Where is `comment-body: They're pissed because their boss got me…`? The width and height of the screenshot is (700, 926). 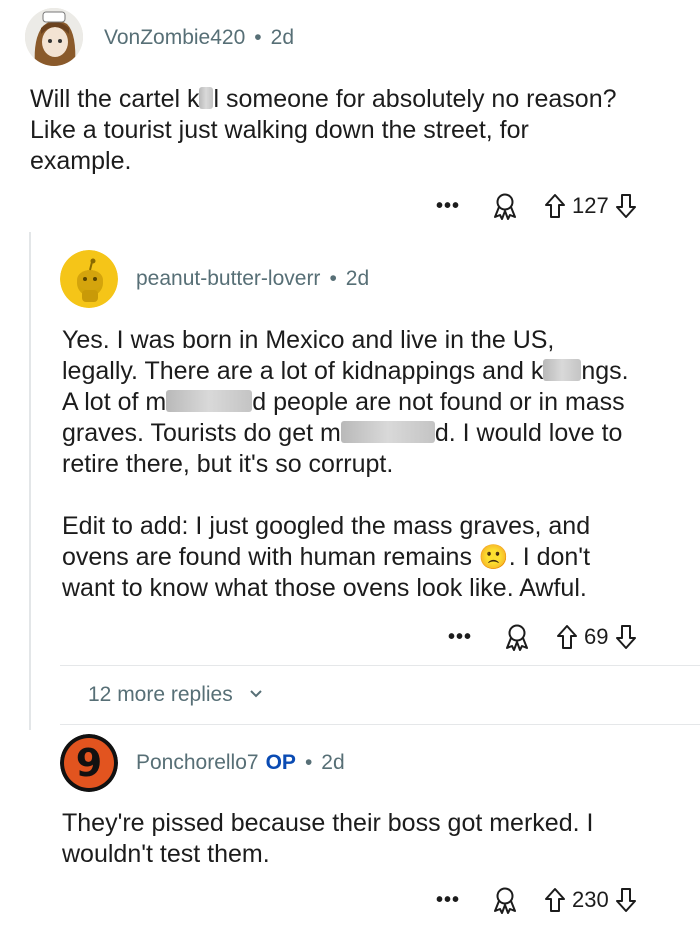 comment-body: They're pissed because their boss got me… is located at coordinates (328, 838).